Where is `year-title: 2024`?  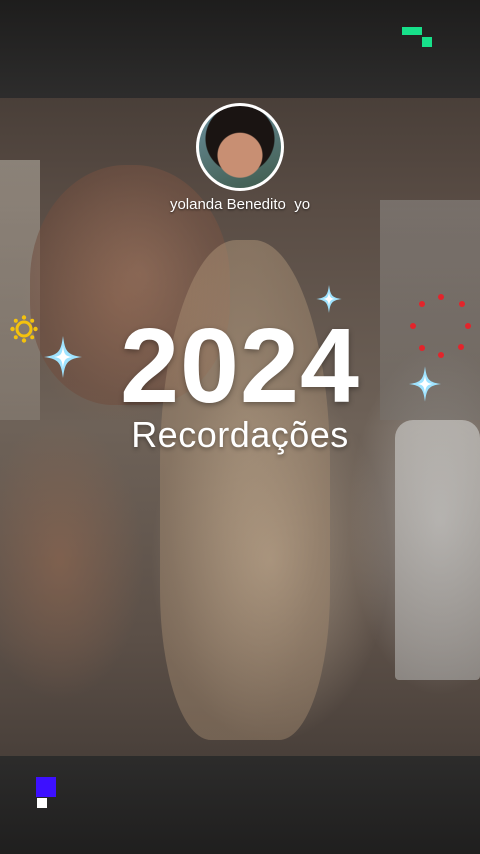 year-title: 2024 is located at coordinates (240, 366).